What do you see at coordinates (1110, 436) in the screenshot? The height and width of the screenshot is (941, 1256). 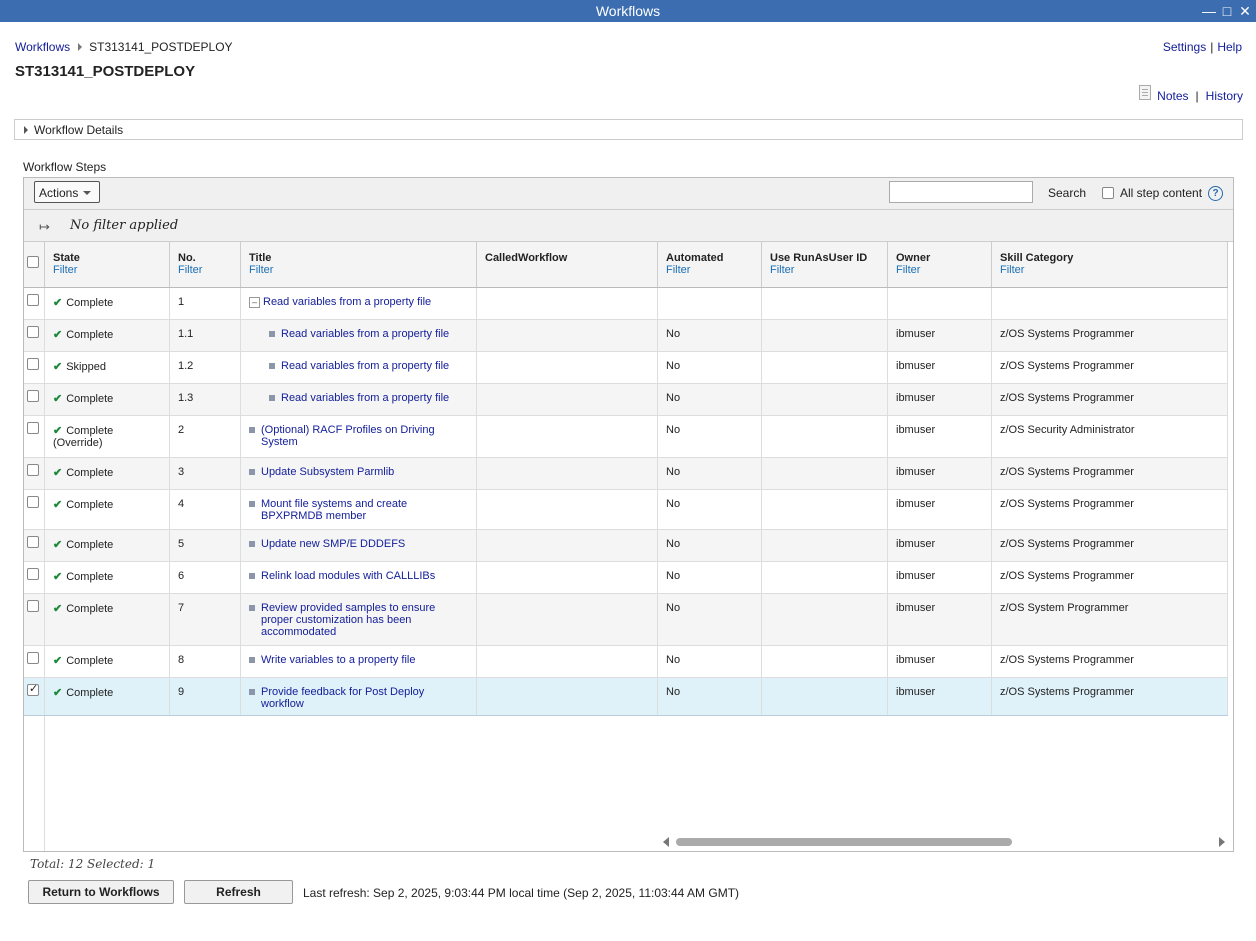 I see `cell-skill: z/OS Security Administrator` at bounding box center [1110, 436].